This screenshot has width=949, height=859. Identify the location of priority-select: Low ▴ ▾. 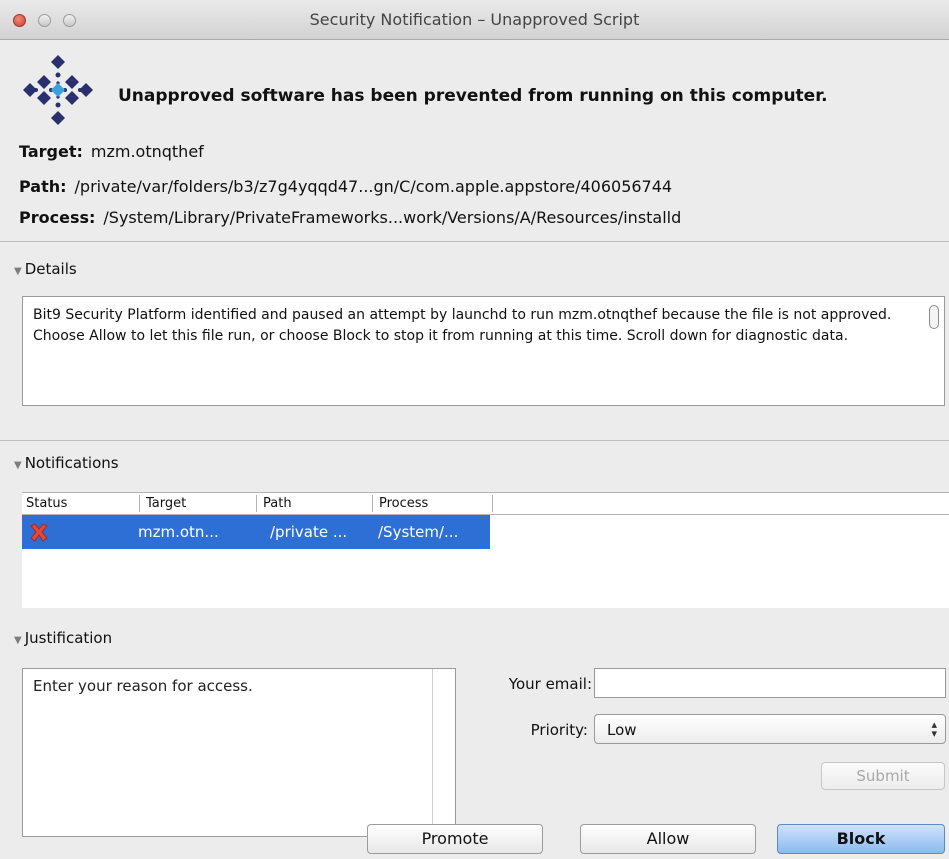
(770, 729).